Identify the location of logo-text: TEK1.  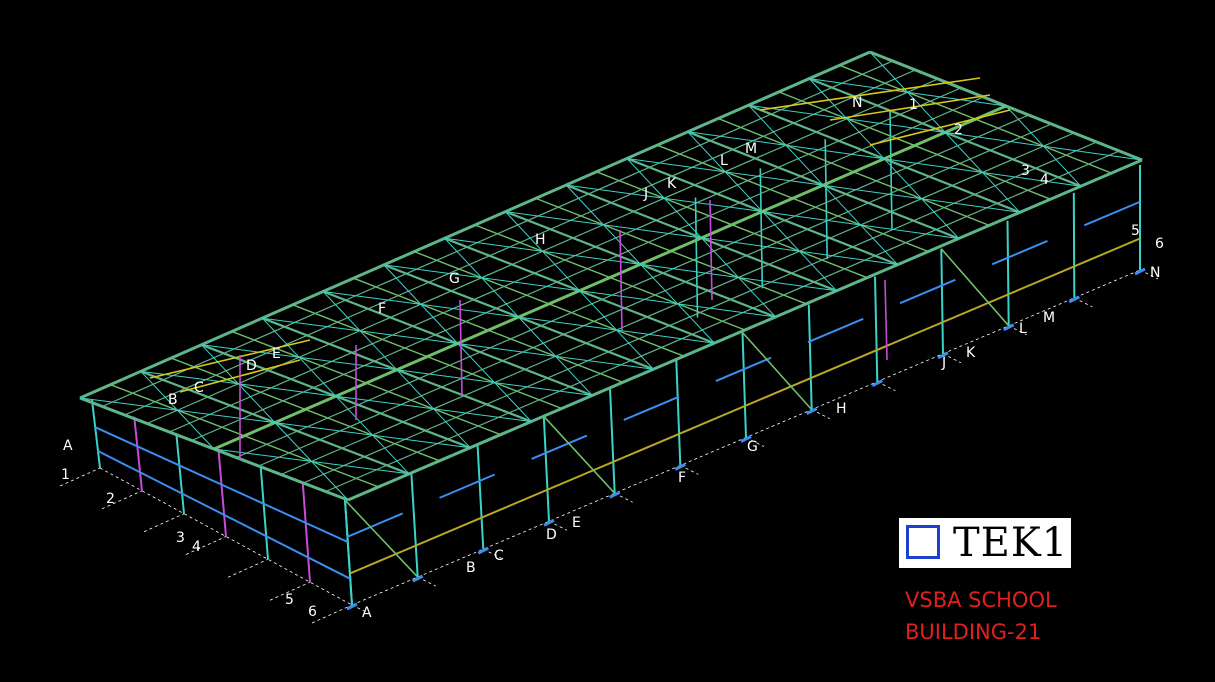
(1011, 543).